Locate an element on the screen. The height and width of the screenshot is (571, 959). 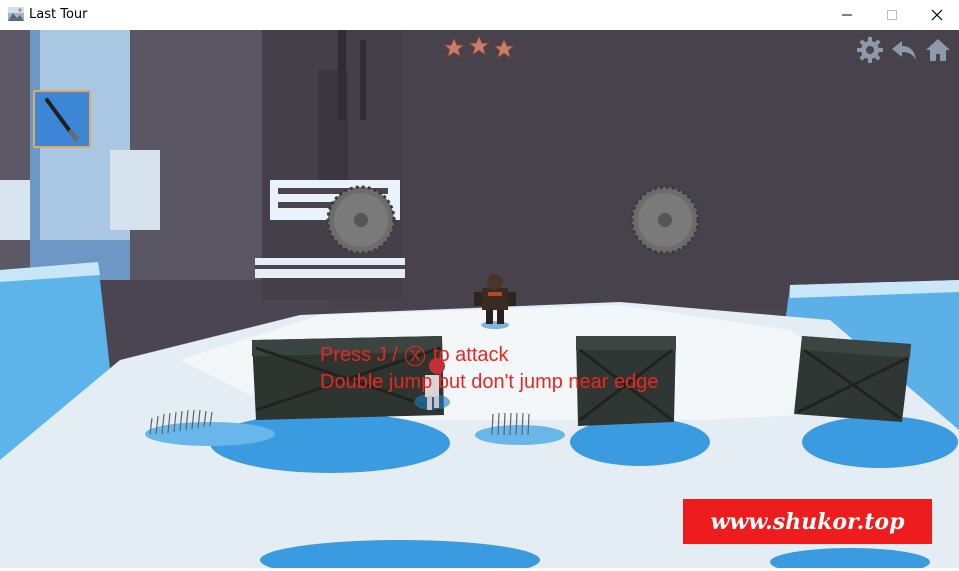
watermark-banner: www.shukor.top is located at coordinates (807, 521).